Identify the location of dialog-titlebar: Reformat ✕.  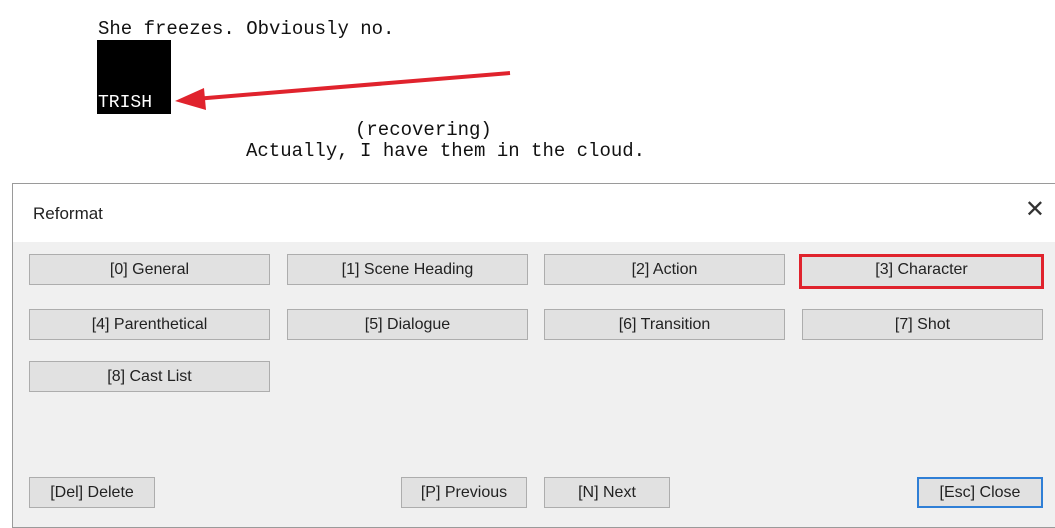
(534, 213).